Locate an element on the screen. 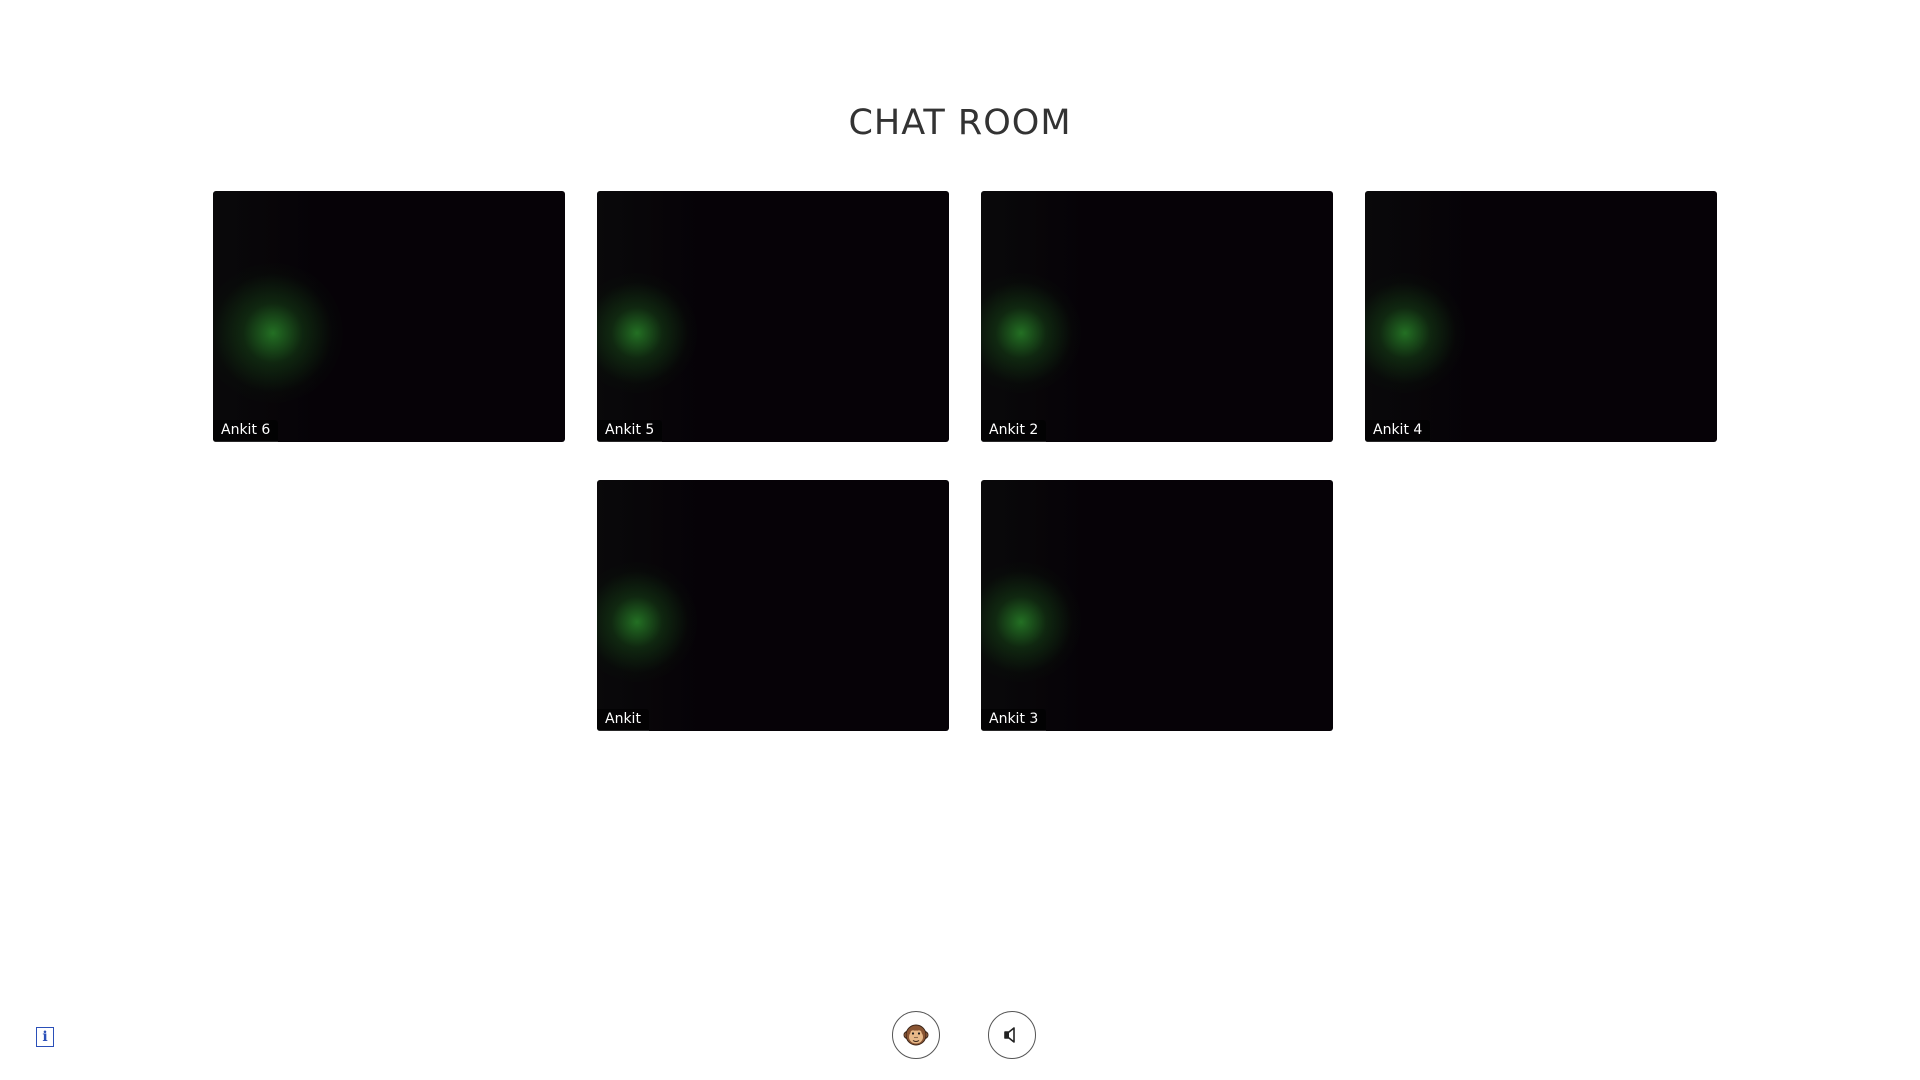  participant-name: Ankit 3 is located at coordinates (1014, 720).